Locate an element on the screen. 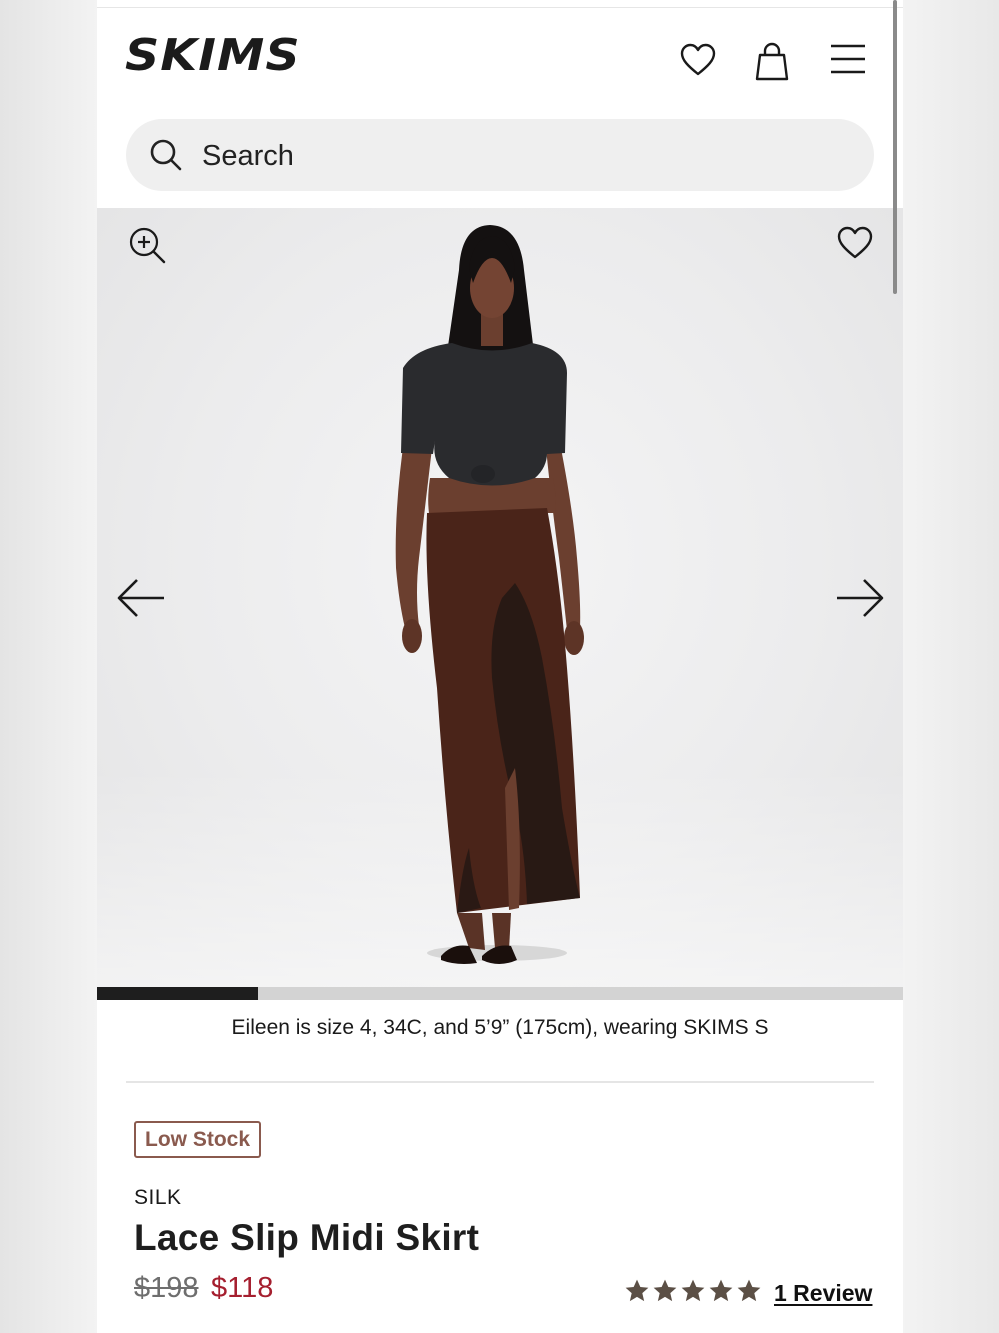  low-stock-badge: Low Stock is located at coordinates (198, 1139).